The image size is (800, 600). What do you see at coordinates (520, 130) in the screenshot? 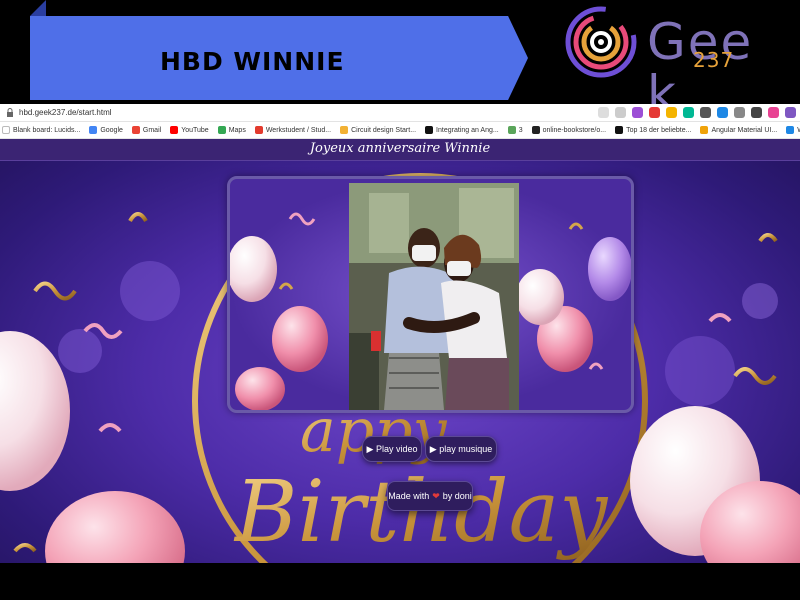
I see `bookmark-label: 3` at bounding box center [520, 130].